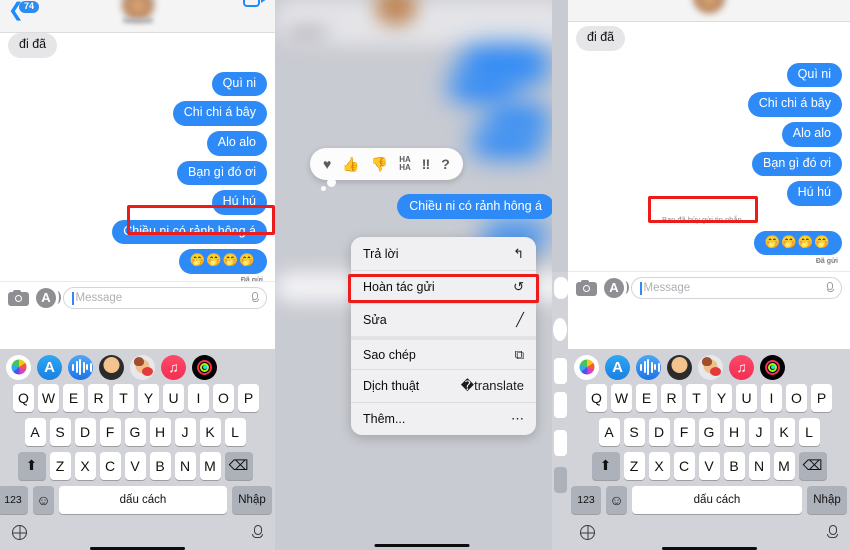 This screenshot has height=550, width=850. Describe the element at coordinates (814, 193) in the screenshot. I see `message-bubble-outgoing: Hú hú` at that location.